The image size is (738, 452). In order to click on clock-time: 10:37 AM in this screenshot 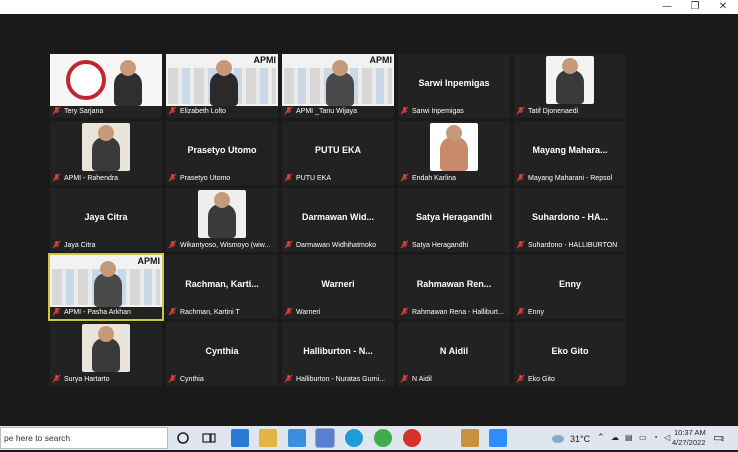, I will do `click(690, 432)`.